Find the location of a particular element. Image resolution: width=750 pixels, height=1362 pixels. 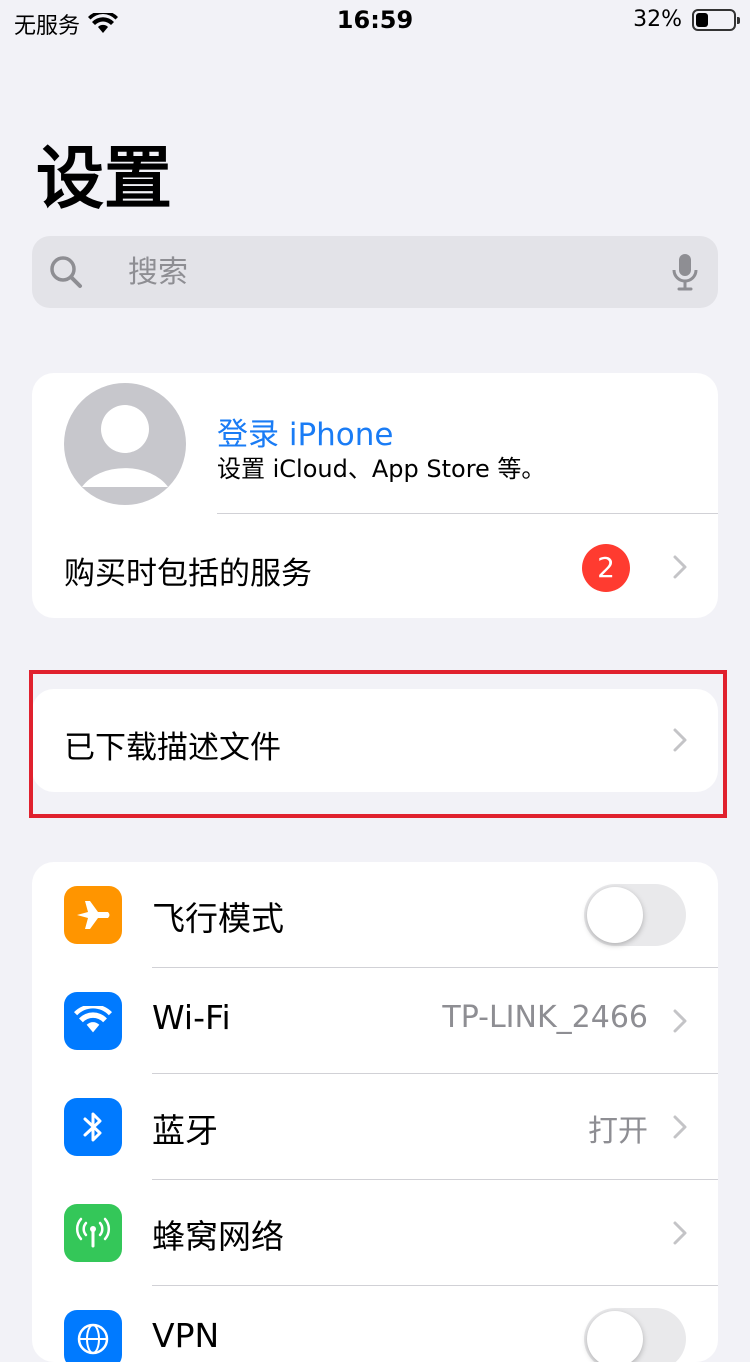

sign-in-title: 登录 iPhone is located at coordinates (305, 435).